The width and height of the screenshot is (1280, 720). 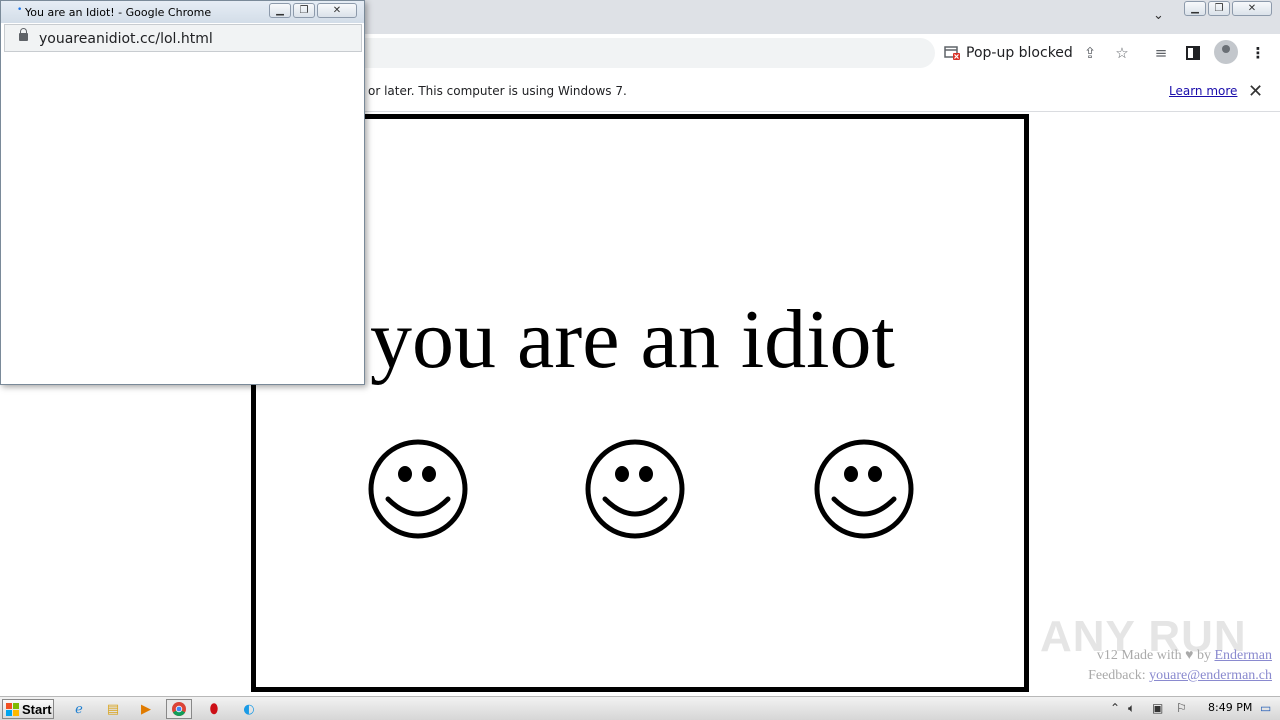 What do you see at coordinates (304, 10) in the screenshot?
I see `popup-restore-button: ❐` at bounding box center [304, 10].